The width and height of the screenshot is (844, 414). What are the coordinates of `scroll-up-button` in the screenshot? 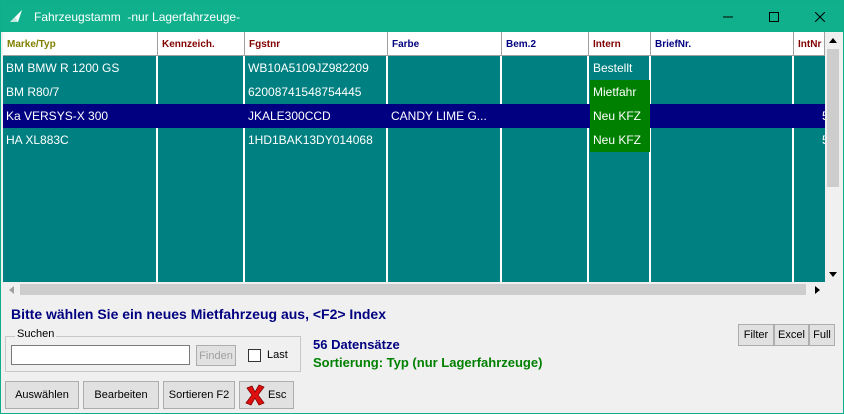 It's located at (833, 40).